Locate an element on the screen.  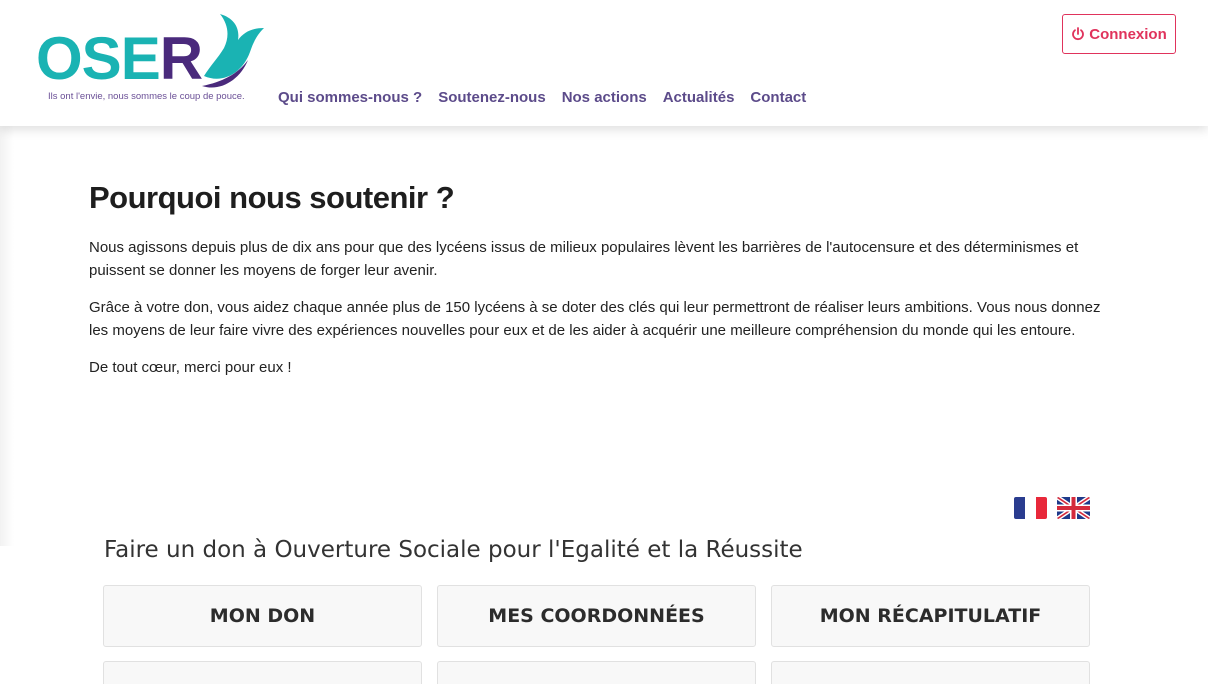
step-mes-coordonnees: MES COORDONNÉES is located at coordinates (596, 616).